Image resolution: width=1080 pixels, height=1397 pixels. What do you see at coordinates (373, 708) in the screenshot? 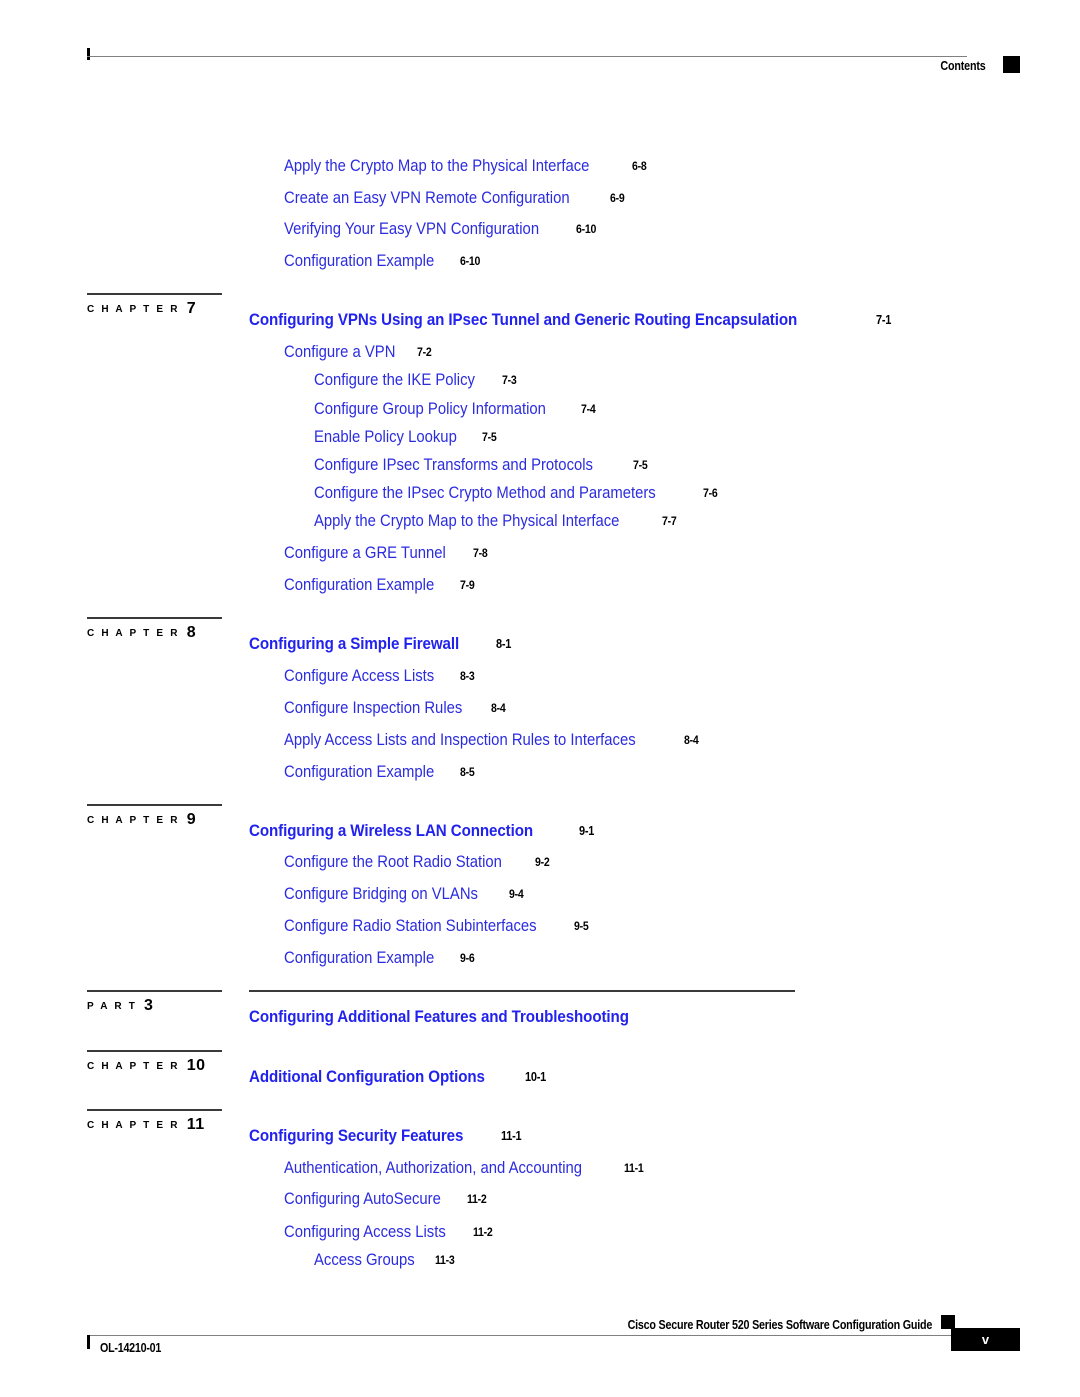
I see `toc-entry-title: Configure Inspection Rules` at bounding box center [373, 708].